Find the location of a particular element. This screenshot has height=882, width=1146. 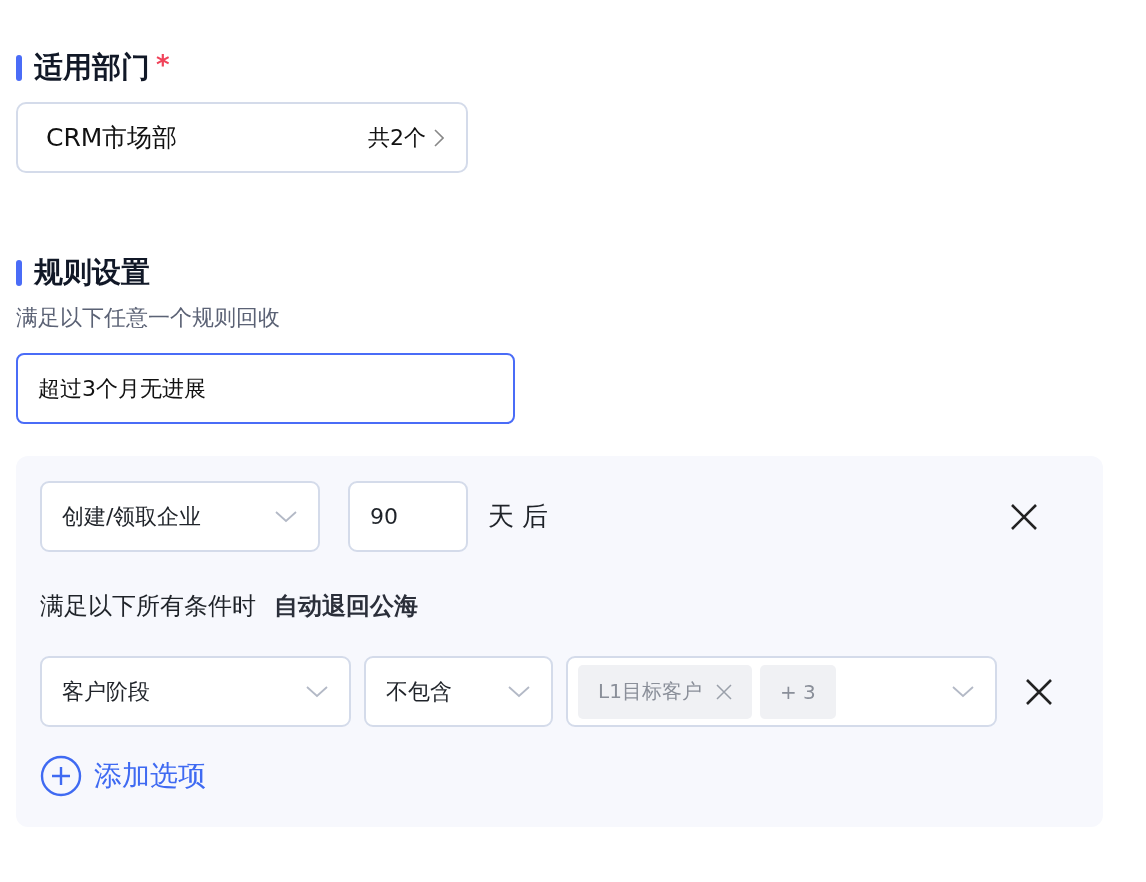

plus-circle-icon is located at coordinates (61, 776).